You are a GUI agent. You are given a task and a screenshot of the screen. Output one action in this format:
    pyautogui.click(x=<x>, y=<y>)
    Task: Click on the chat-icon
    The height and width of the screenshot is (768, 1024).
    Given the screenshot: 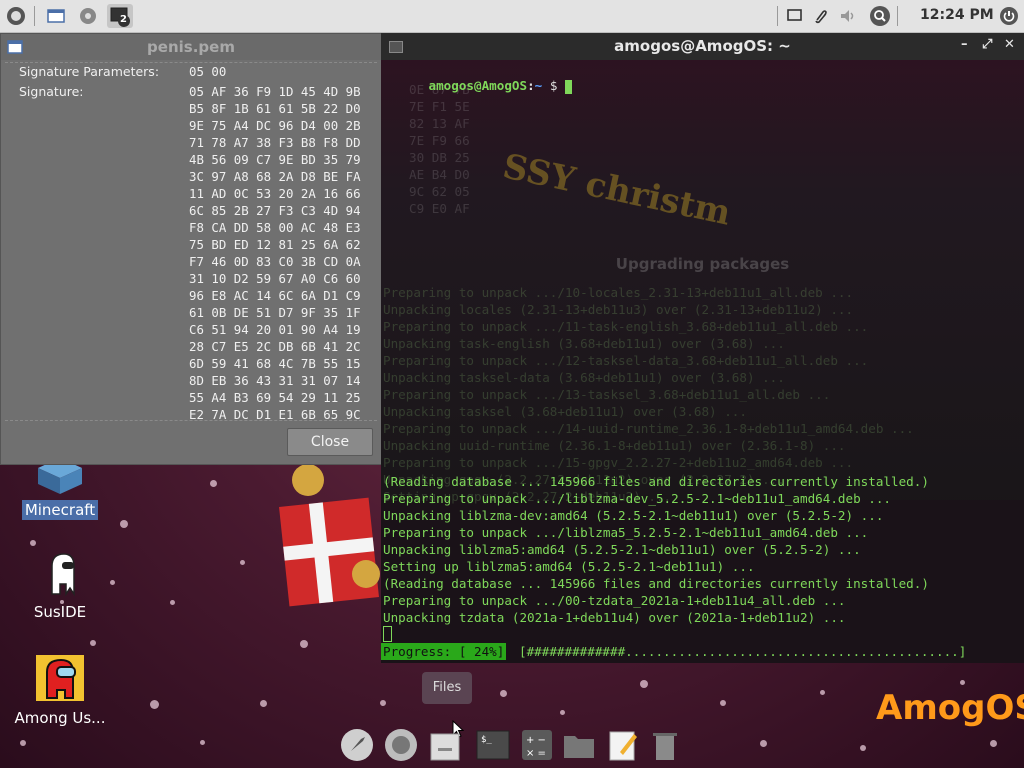 What is the action you would take?
    pyautogui.click(x=794, y=15)
    